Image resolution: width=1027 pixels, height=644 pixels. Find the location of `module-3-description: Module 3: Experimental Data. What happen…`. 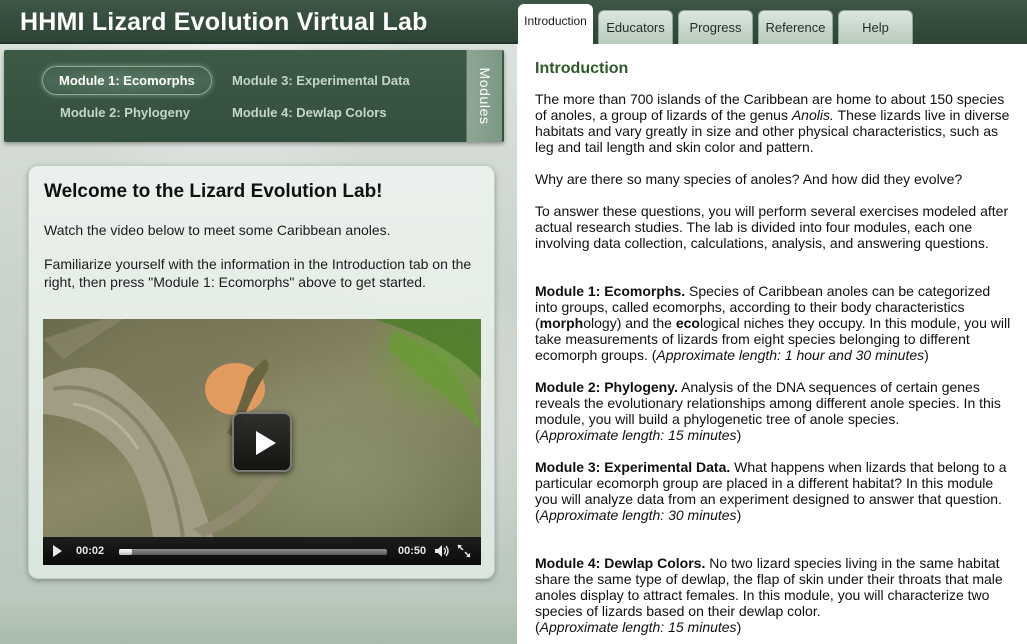

module-3-description: Module 3: Experimental Data. What happen… is located at coordinates (775, 491).